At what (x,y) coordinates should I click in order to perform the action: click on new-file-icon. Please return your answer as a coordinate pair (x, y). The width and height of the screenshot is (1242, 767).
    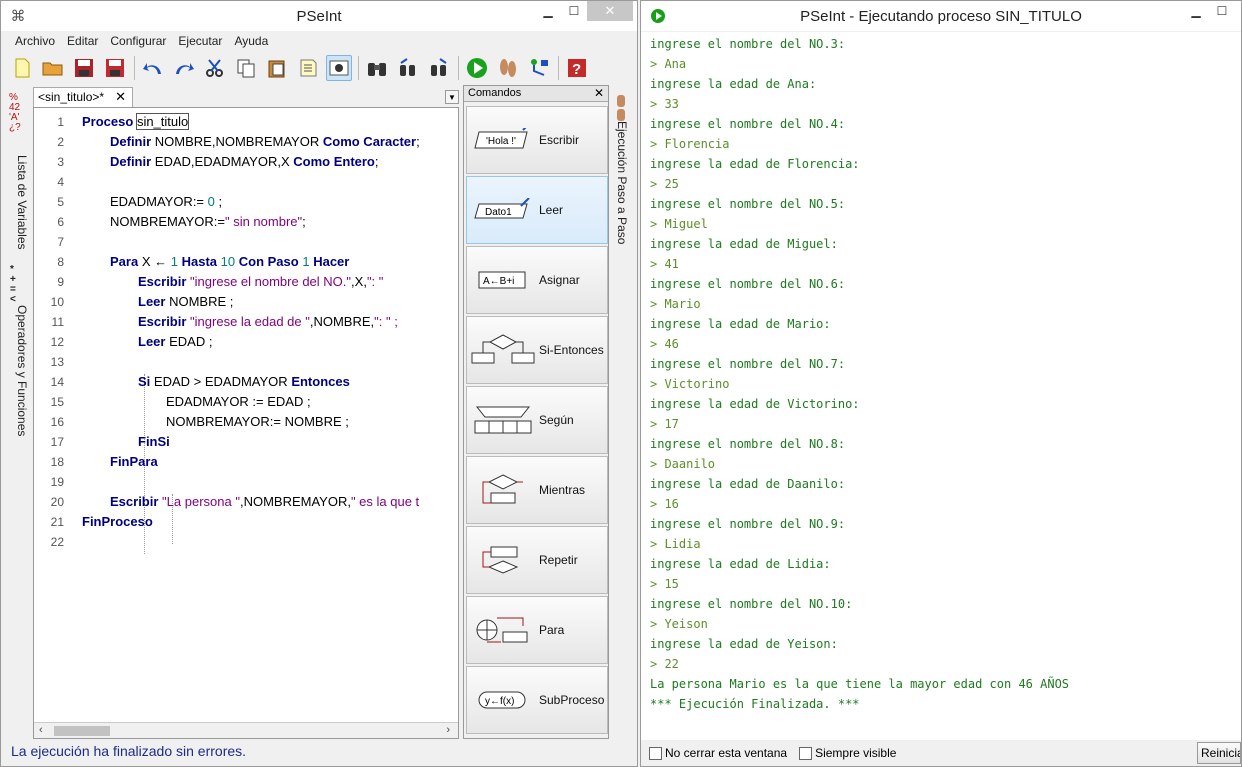
    Looking at the image, I should click on (22, 68).